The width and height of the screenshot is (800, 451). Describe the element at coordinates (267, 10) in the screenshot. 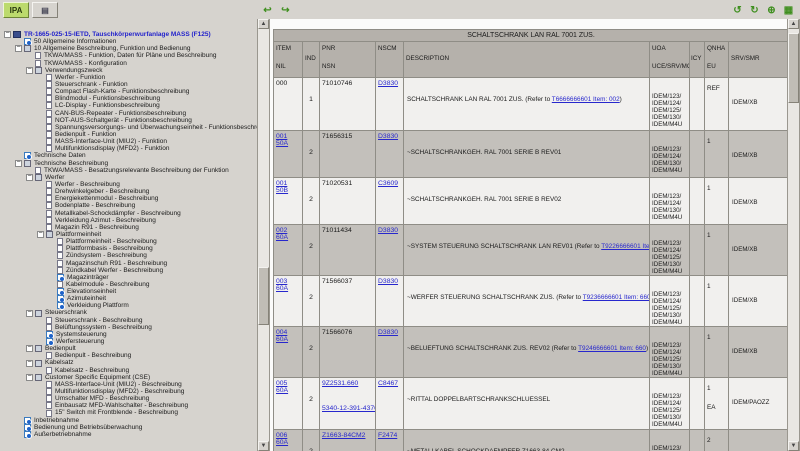

I see `nav-back-button: ↩` at that location.